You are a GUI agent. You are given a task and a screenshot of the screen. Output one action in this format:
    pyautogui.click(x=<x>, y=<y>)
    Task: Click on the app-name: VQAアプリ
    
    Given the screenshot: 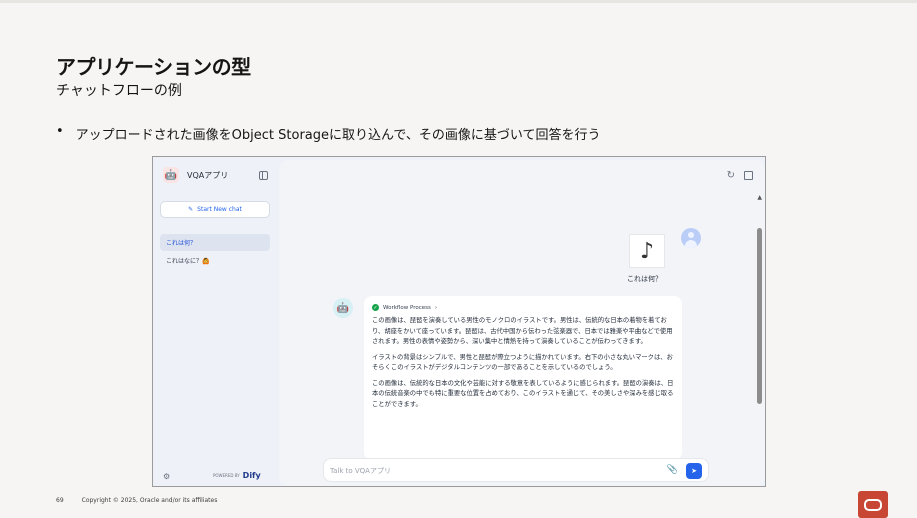 What is the action you would take?
    pyautogui.click(x=208, y=175)
    